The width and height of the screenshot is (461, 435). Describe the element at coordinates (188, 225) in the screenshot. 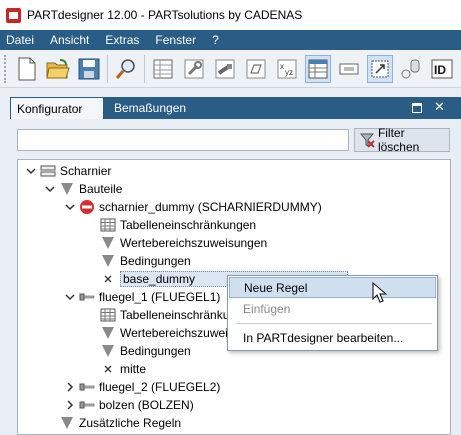

I see `tree-node-label: Tabelleneinschränkungen` at that location.